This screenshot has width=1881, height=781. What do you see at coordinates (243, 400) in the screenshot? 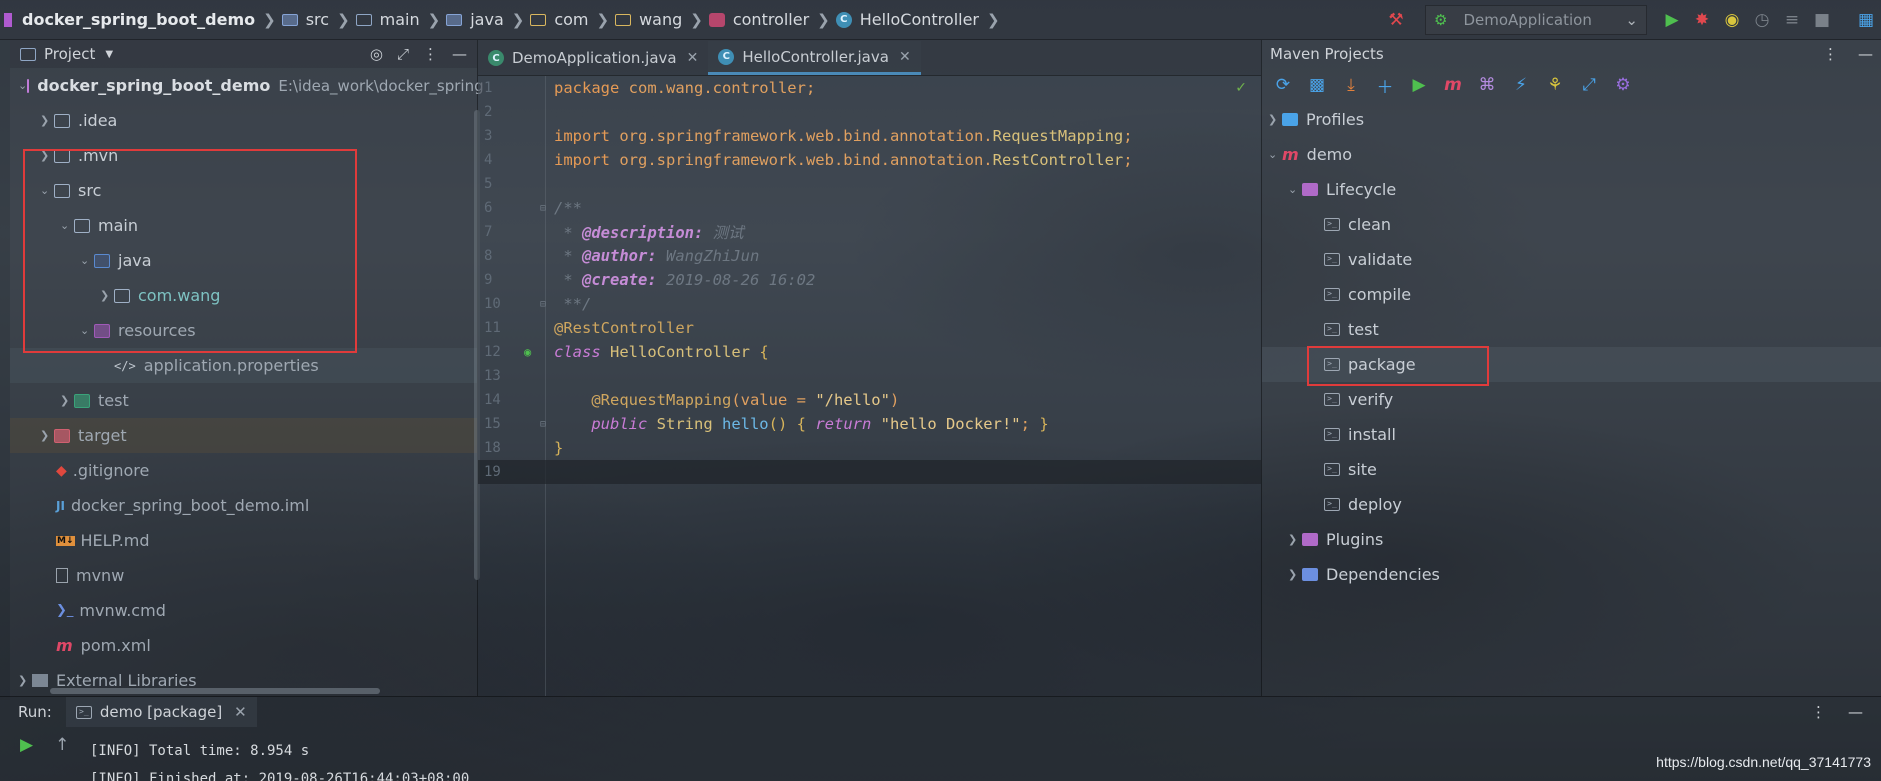
I see `tree-item-test: ❯ test` at bounding box center [243, 400].